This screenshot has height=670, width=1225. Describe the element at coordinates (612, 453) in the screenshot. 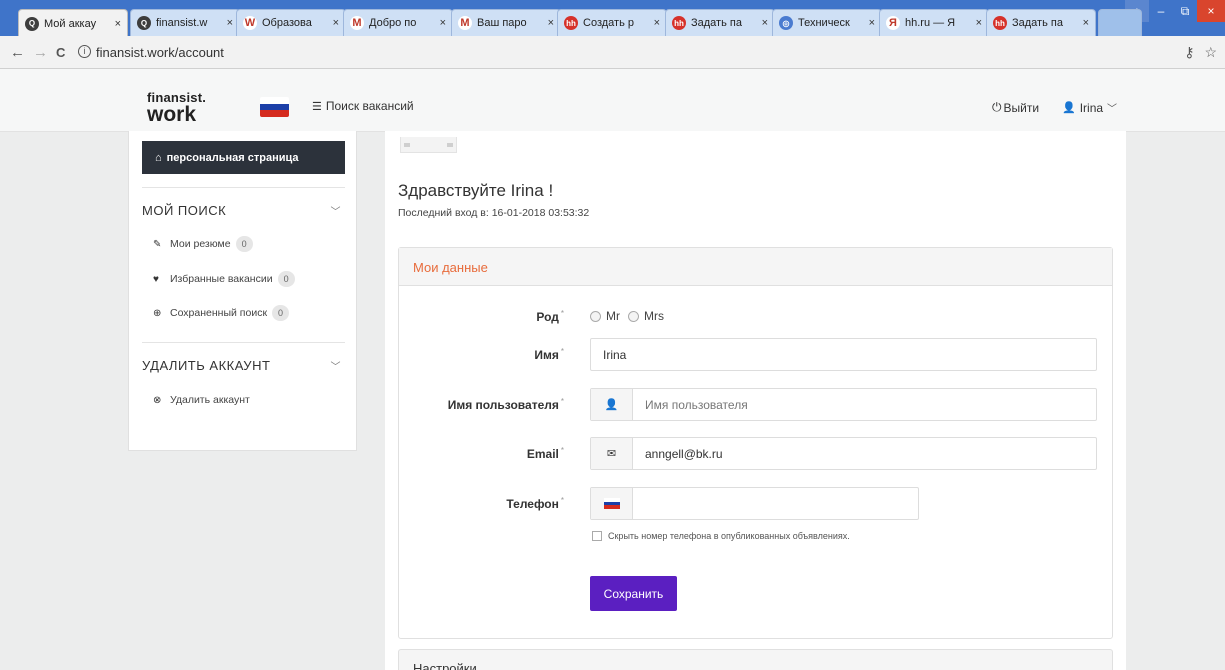

I see `envelope-icon: ✉` at that location.